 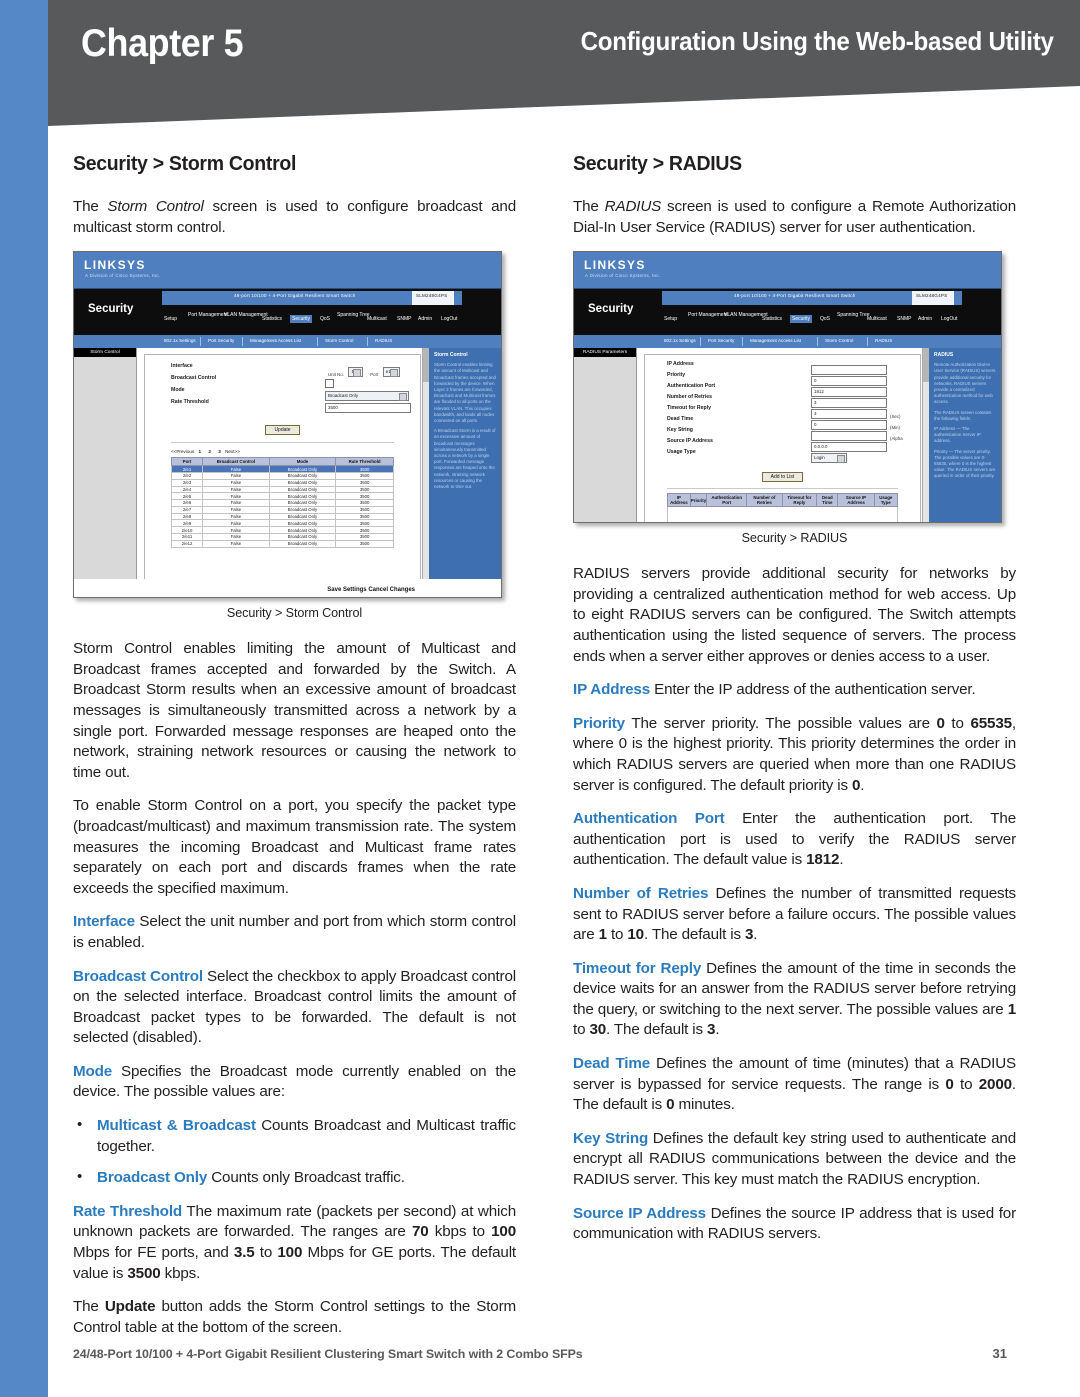 What do you see at coordinates (138, 976) in the screenshot?
I see `def-broadcast-control-term: Broadcast Control` at bounding box center [138, 976].